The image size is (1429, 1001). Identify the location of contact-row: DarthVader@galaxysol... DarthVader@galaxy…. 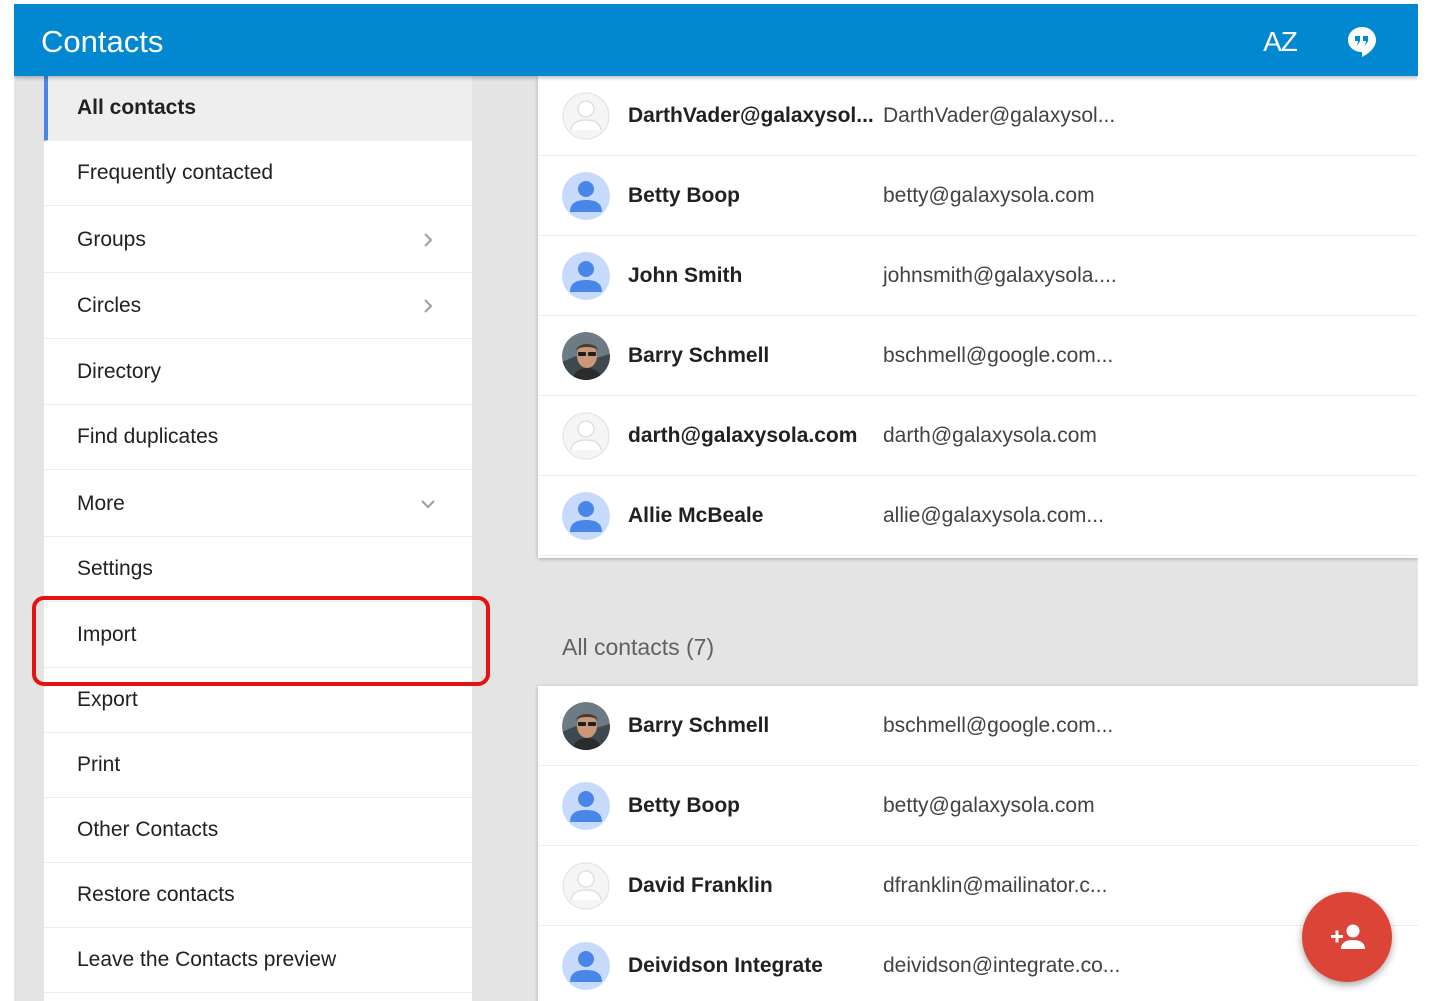
(978, 116).